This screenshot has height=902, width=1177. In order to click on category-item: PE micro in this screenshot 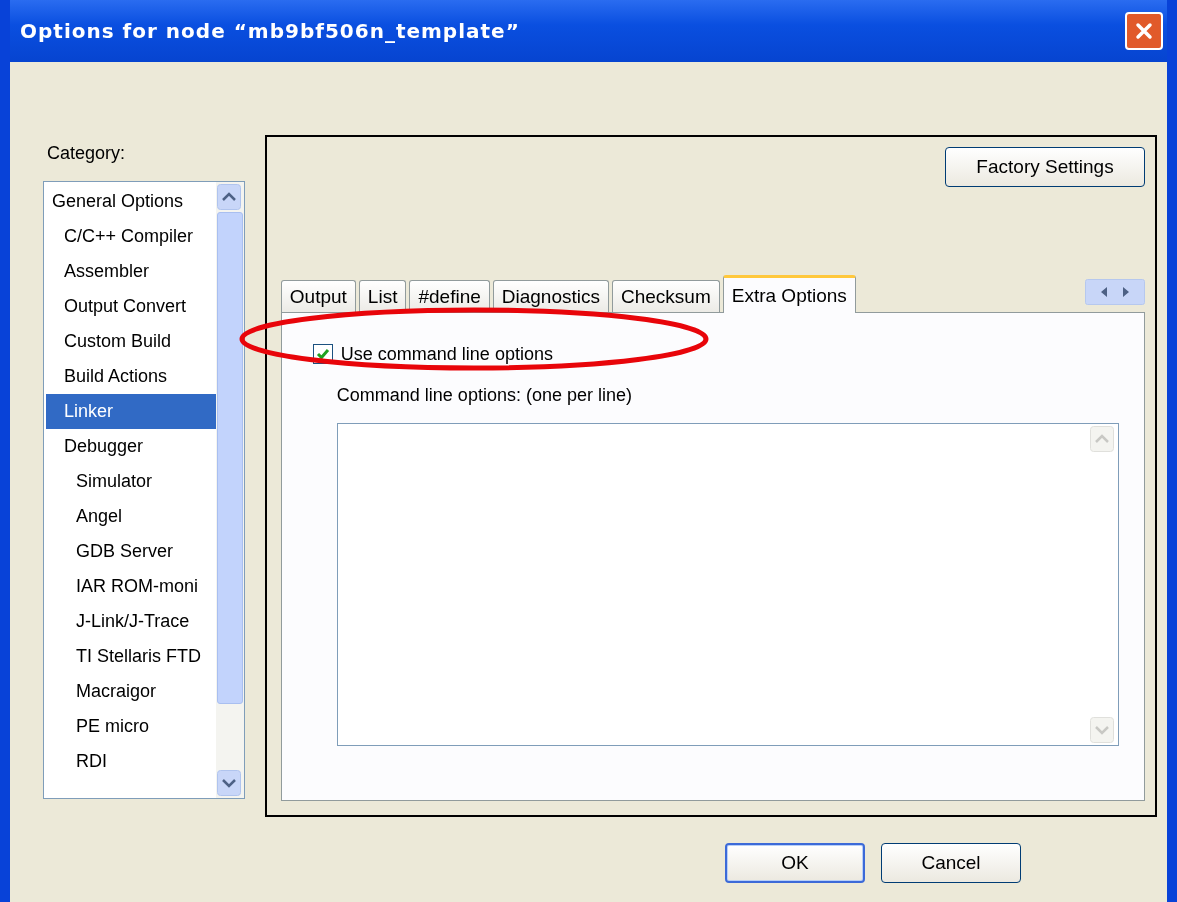, I will do `click(131, 726)`.